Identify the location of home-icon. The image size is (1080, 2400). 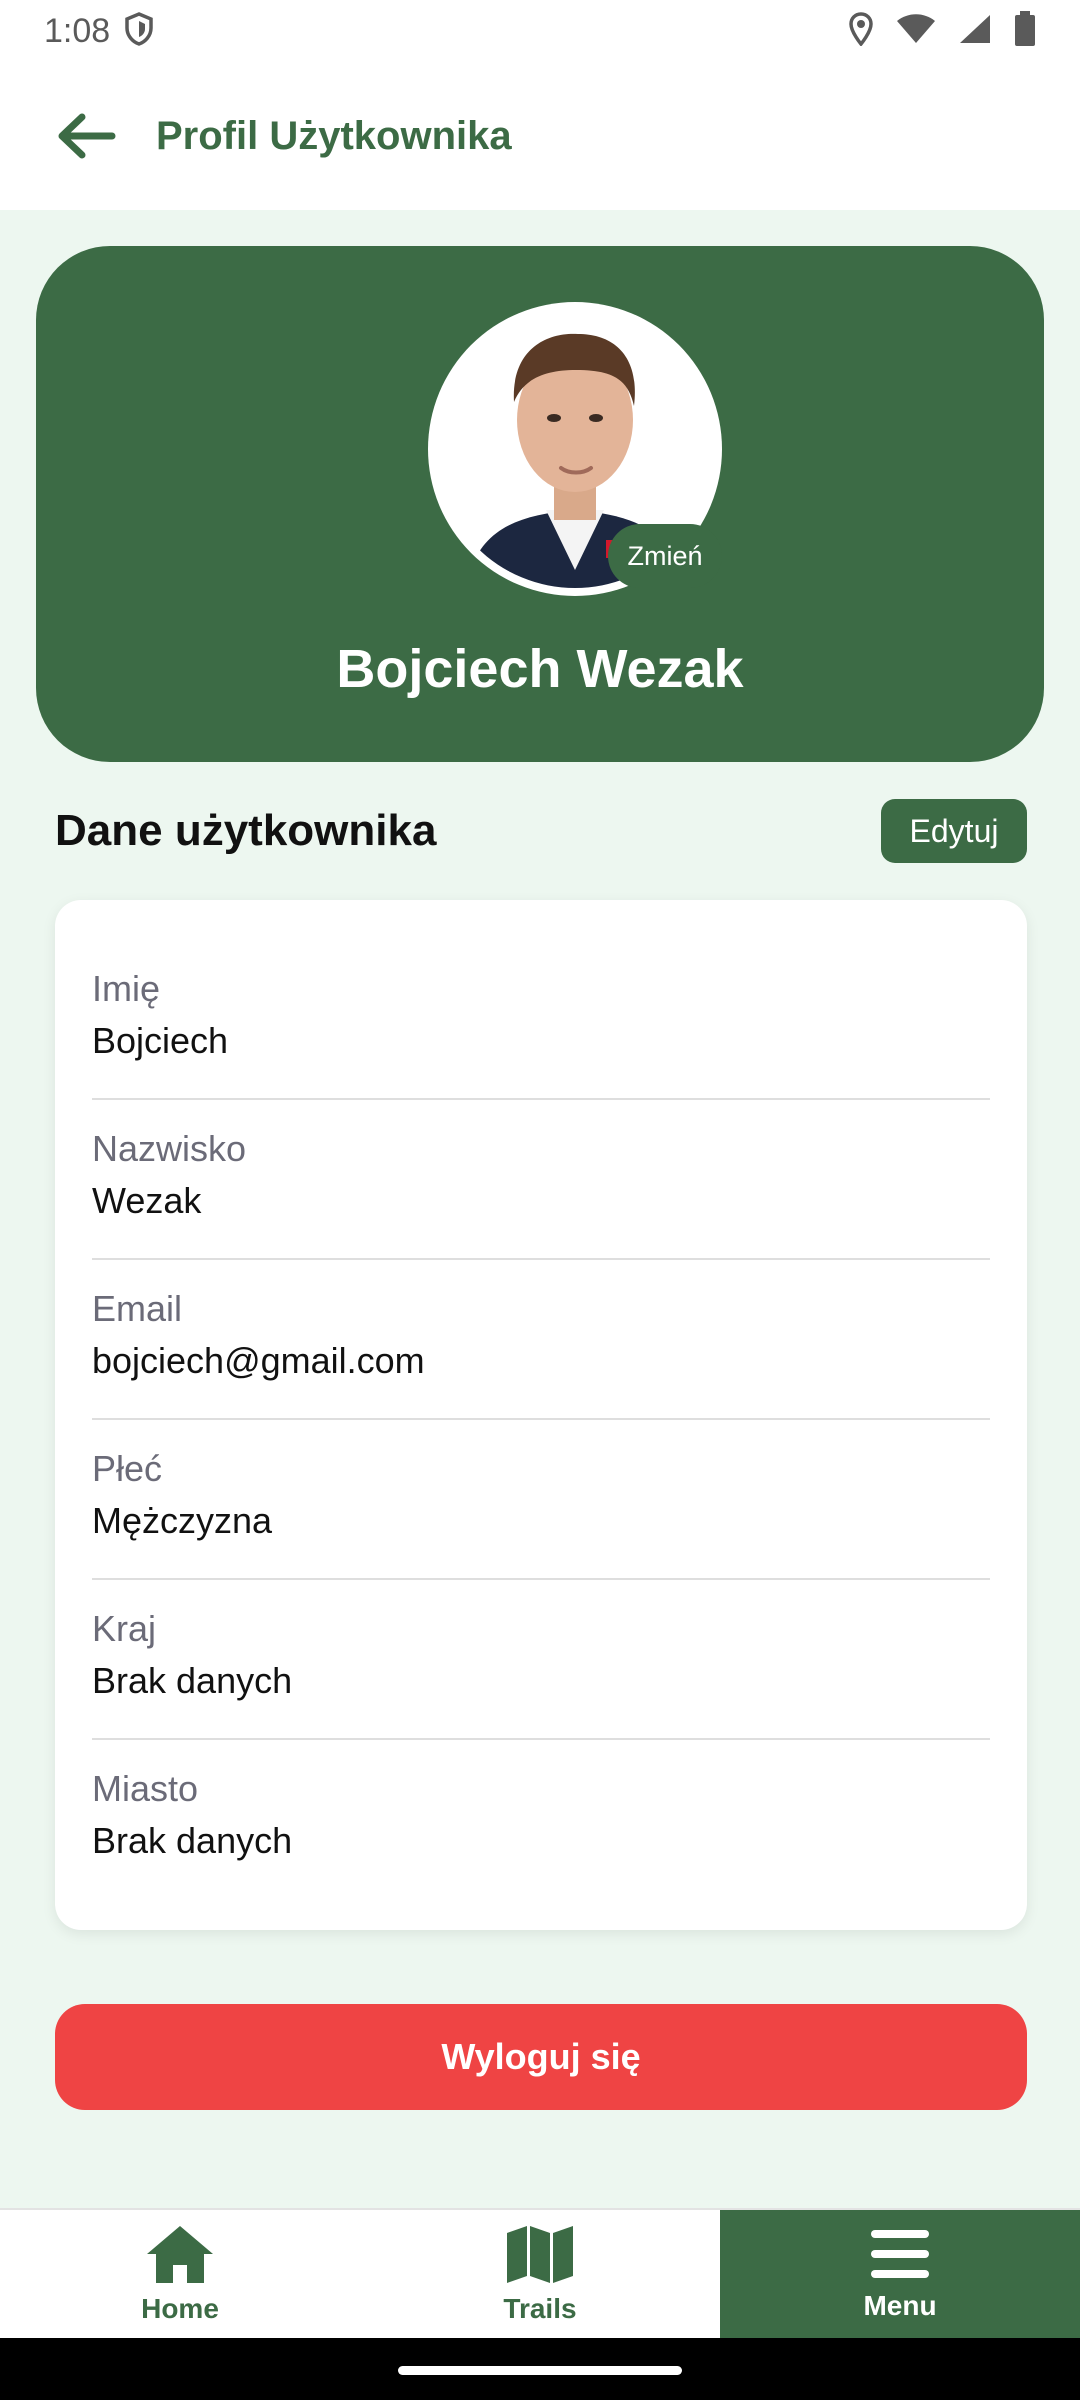
(180, 2254).